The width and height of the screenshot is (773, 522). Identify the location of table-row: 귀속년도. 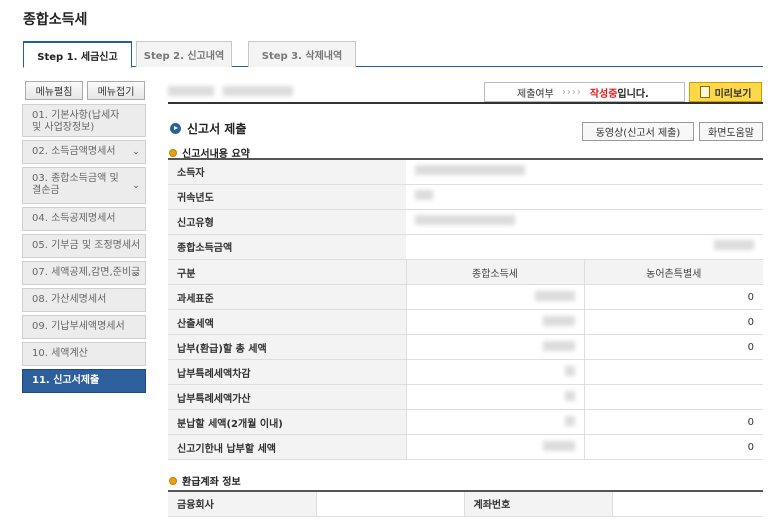
(465, 197).